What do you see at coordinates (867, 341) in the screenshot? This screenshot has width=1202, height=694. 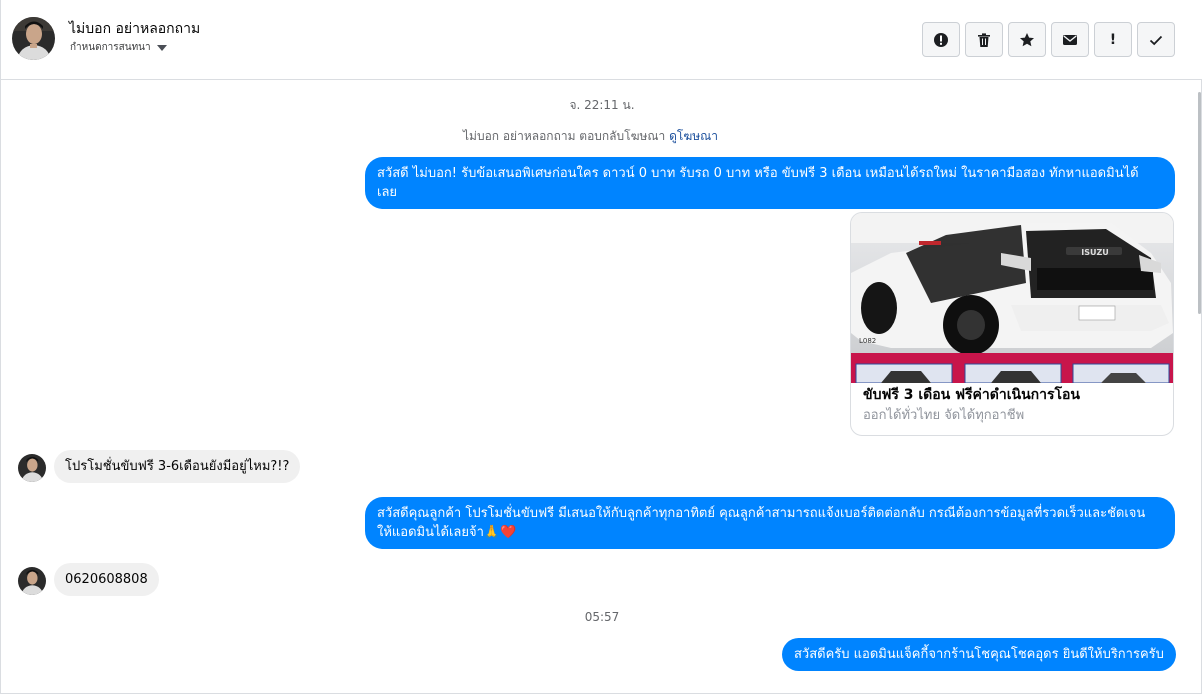 I see `plate-code: L082` at bounding box center [867, 341].